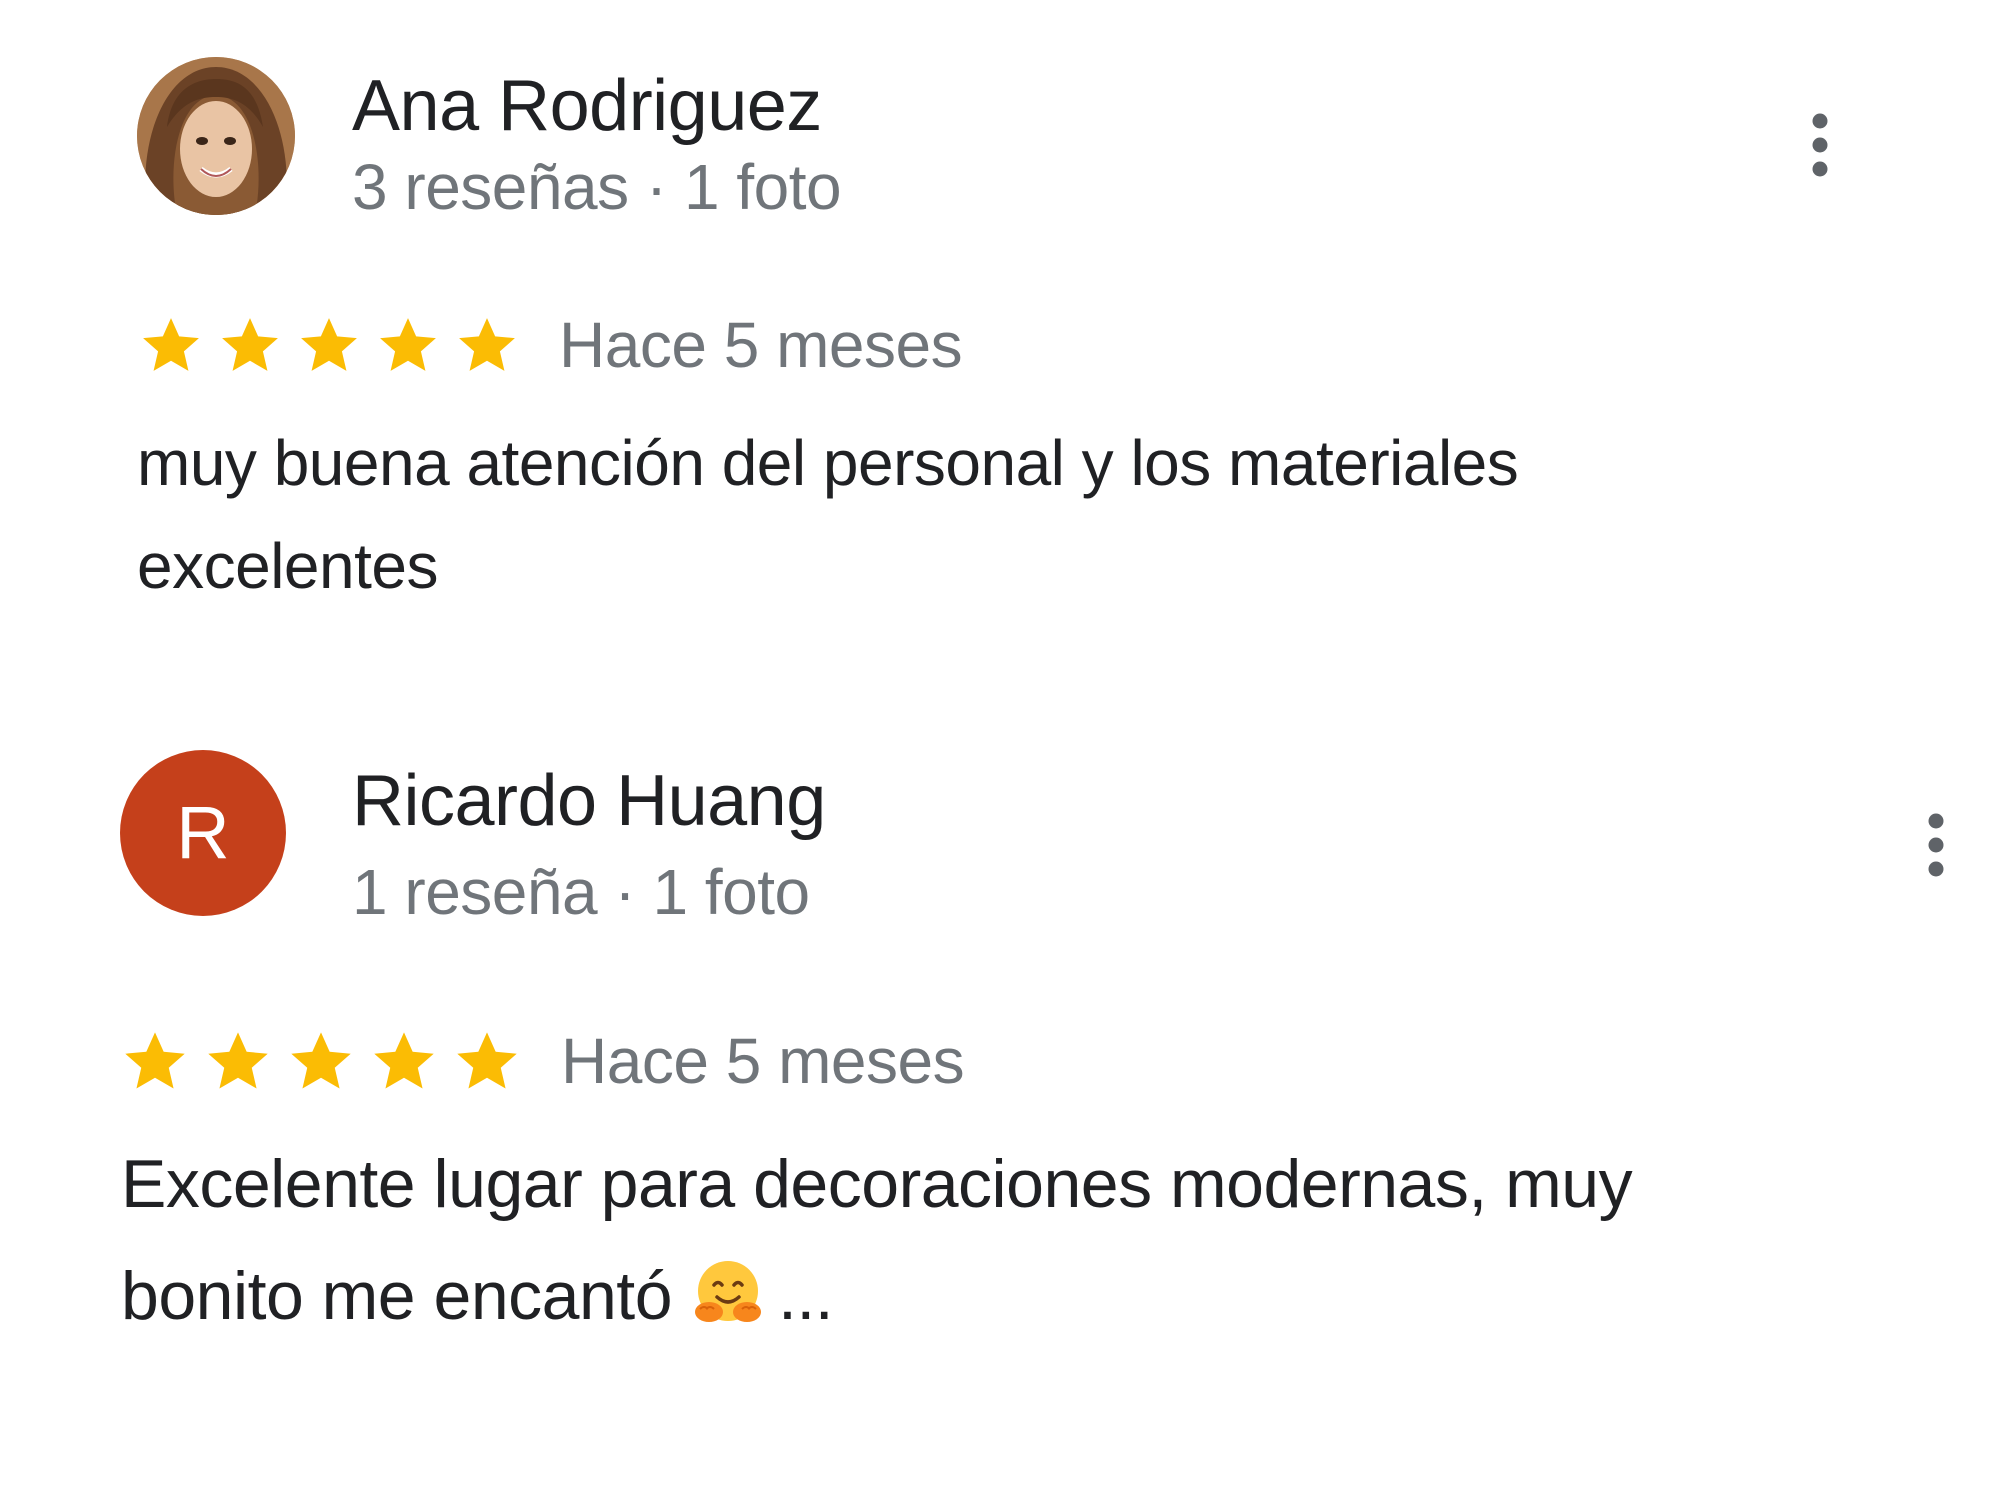  I want to click on author-name: Ana Rodriguez, so click(587, 106).